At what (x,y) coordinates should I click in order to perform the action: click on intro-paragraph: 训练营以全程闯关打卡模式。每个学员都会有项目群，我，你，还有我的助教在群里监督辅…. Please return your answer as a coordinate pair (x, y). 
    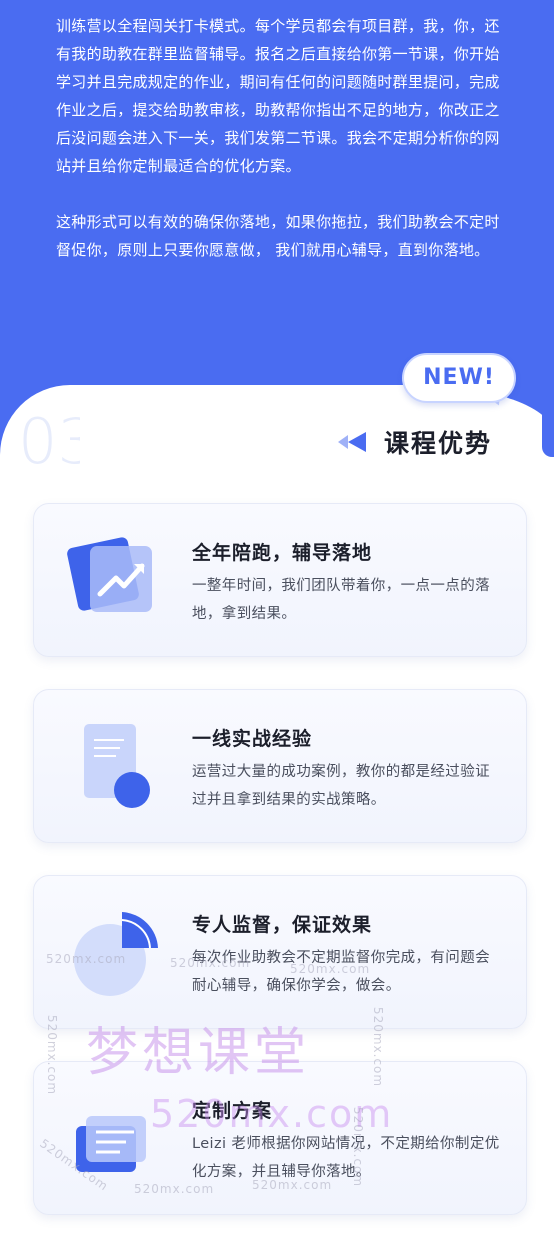
    Looking at the image, I should click on (278, 96).